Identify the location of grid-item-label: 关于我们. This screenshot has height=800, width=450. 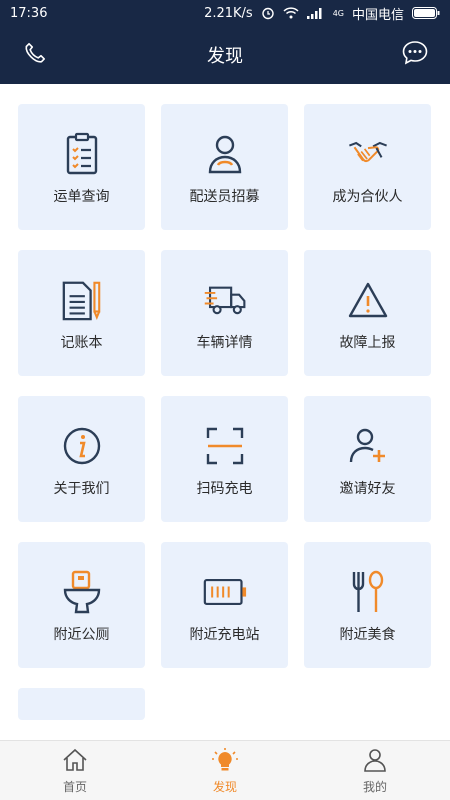
(81, 489).